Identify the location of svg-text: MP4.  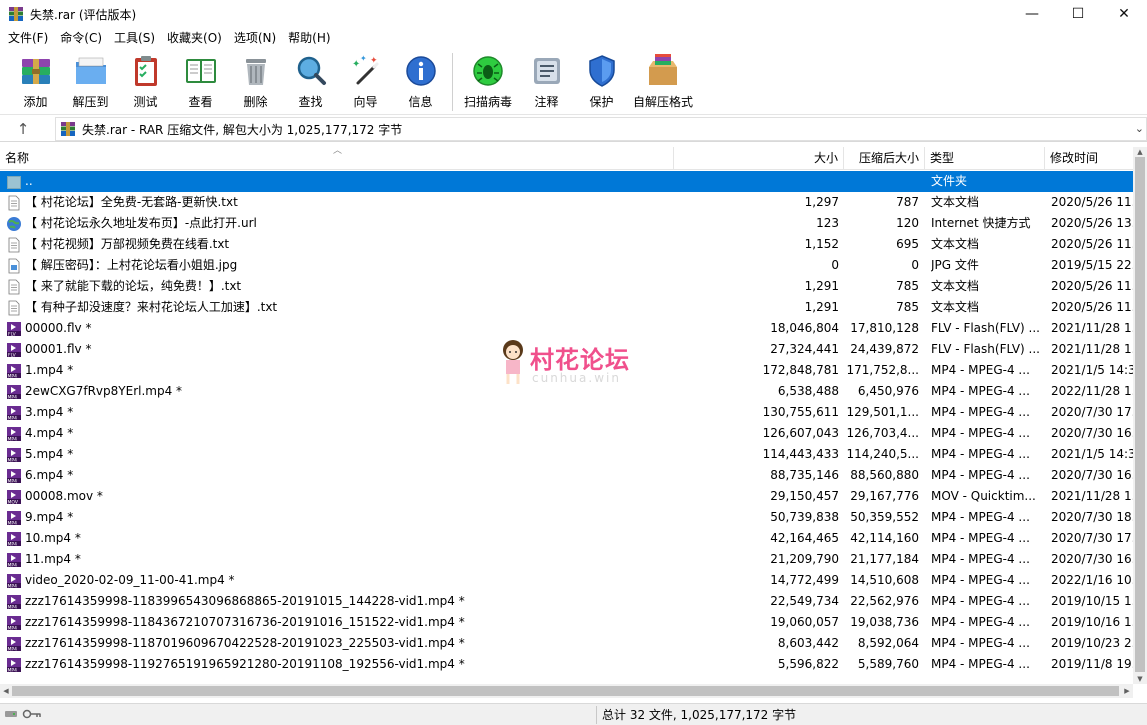
(13, 628).